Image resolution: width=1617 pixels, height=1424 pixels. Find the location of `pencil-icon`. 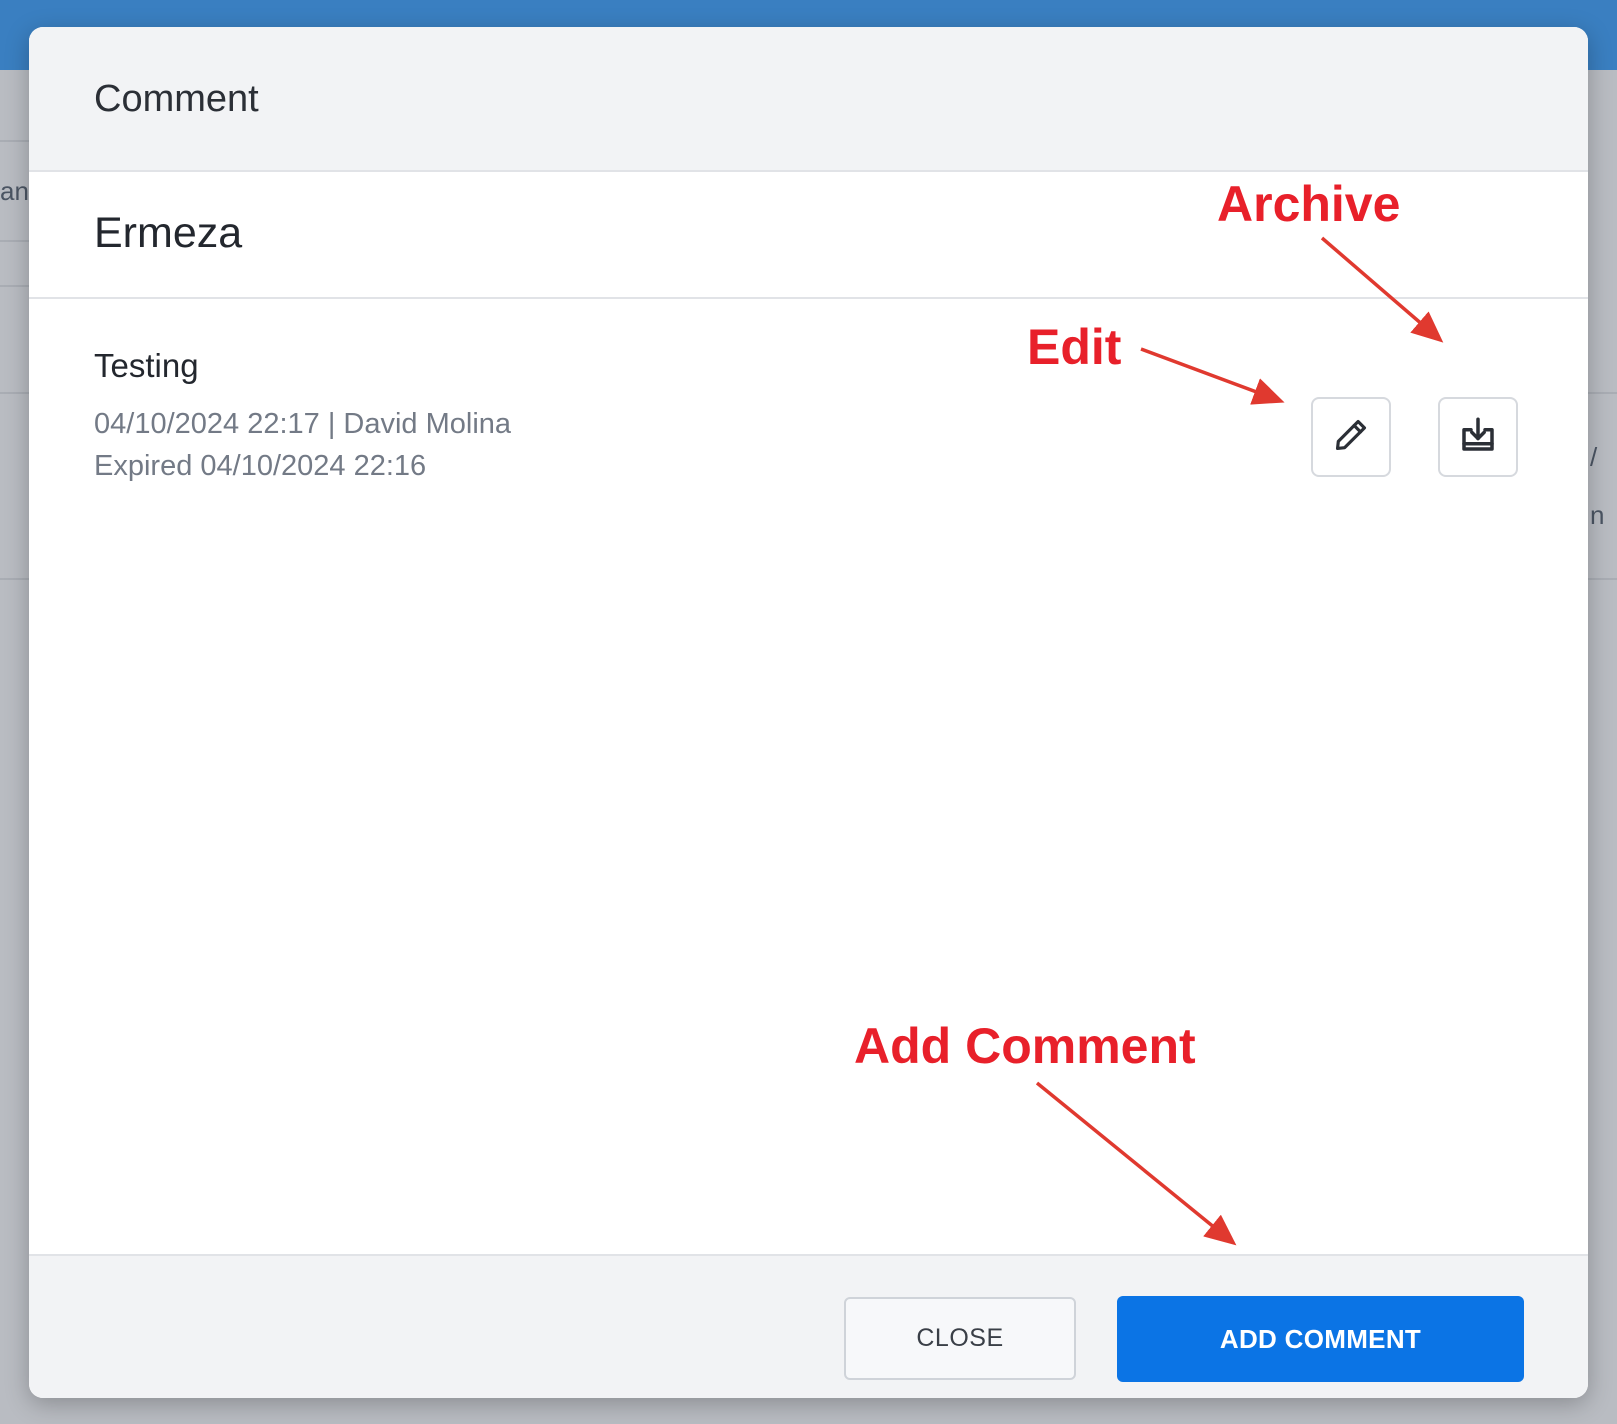

pencil-icon is located at coordinates (1351, 437).